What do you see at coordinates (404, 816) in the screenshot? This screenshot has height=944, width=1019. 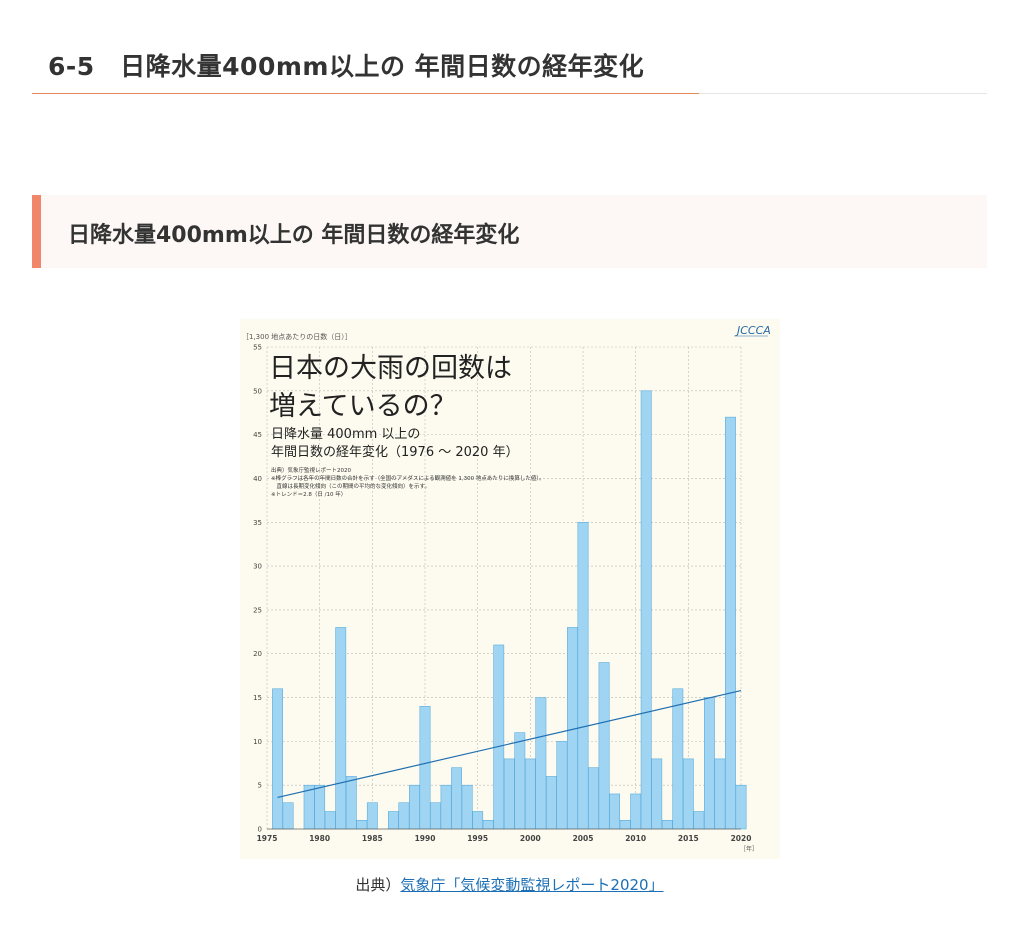 I see `bar-1988` at bounding box center [404, 816].